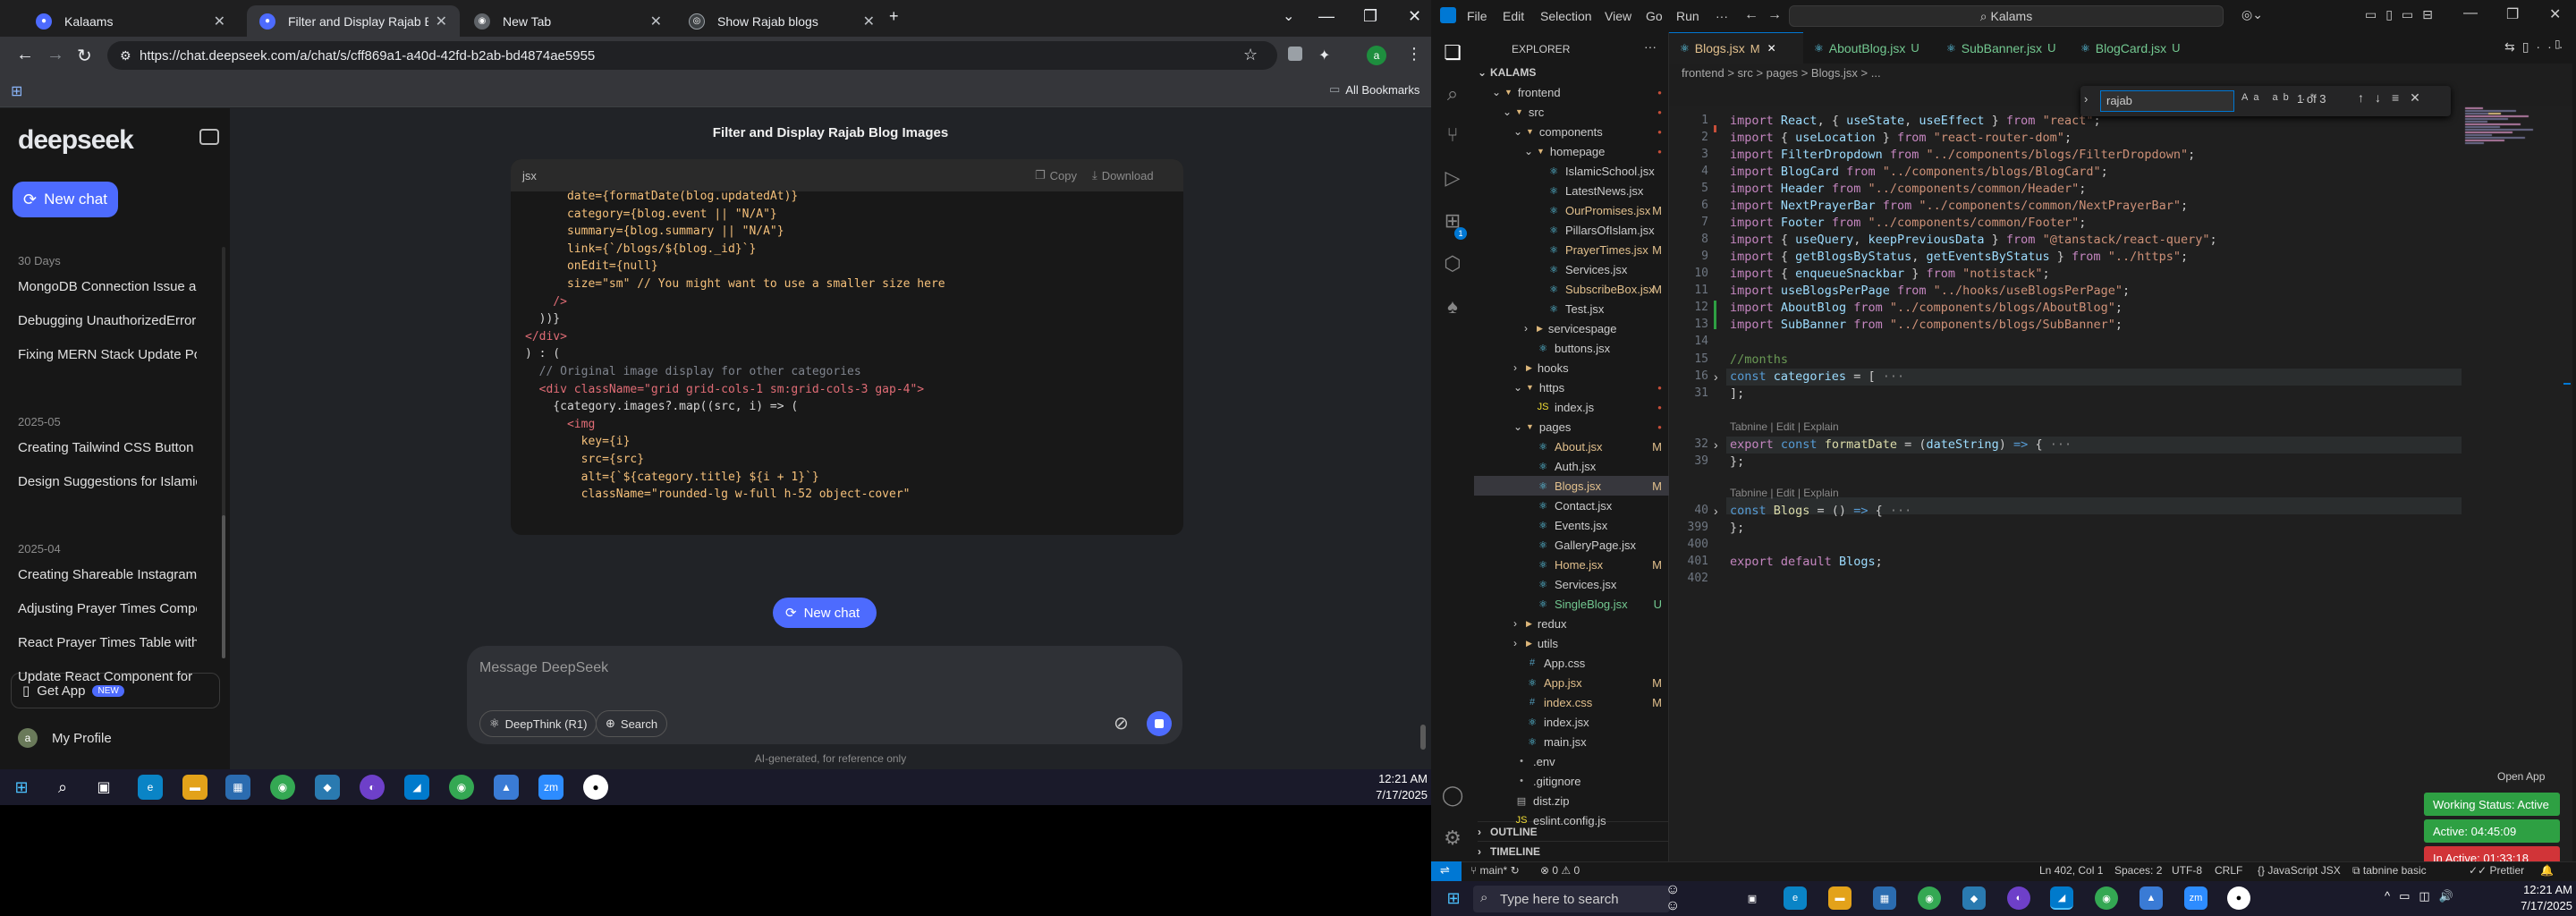 The height and width of the screenshot is (916, 2576). Describe the element at coordinates (1452, 838) in the screenshot. I see `manage-gear-icon: ⚙` at that location.